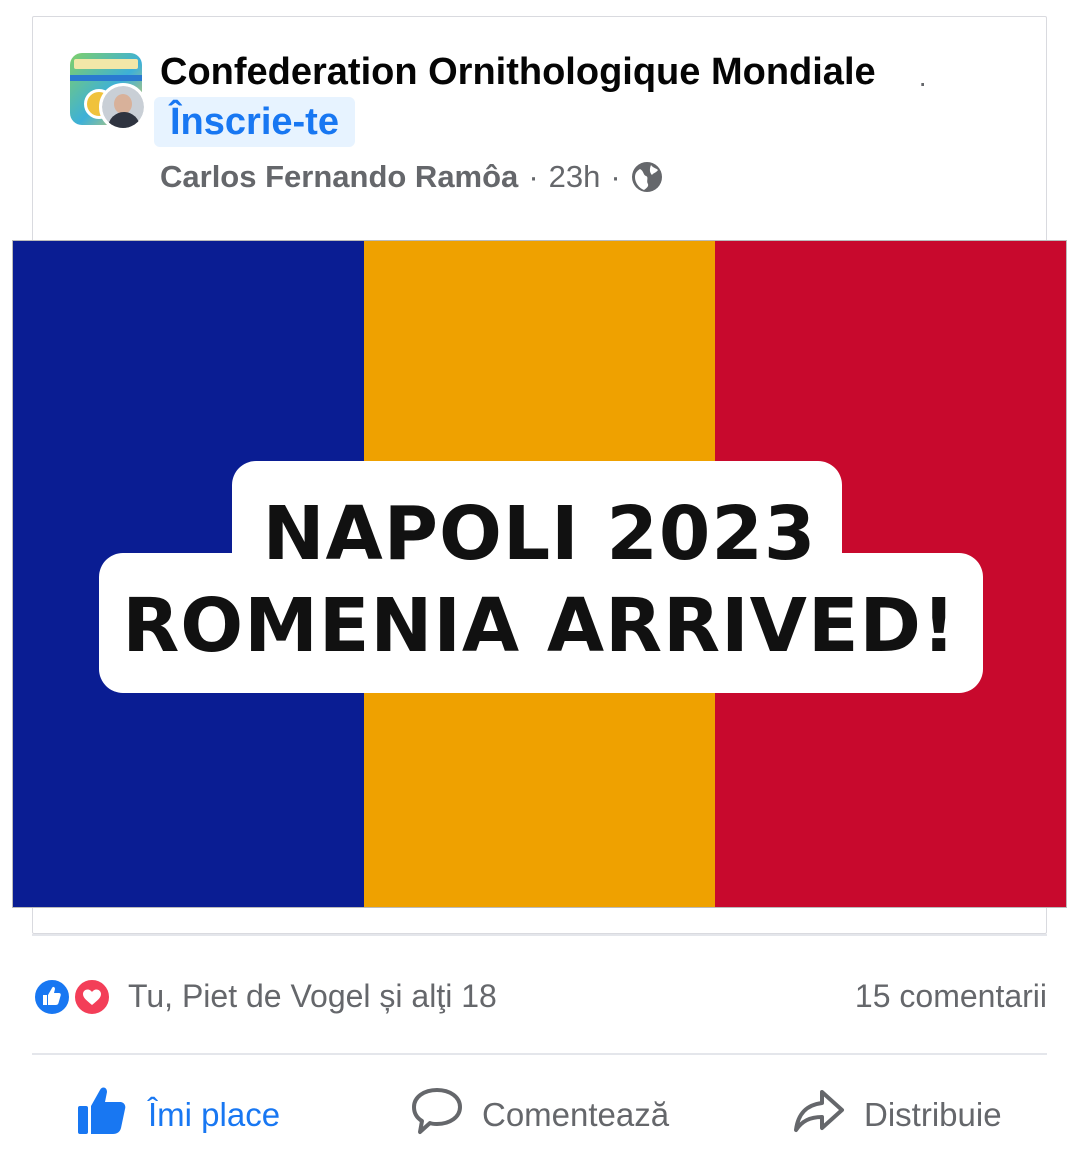 The width and height of the screenshot is (1080, 1163). I want to click on globe-icon, so click(647, 177).